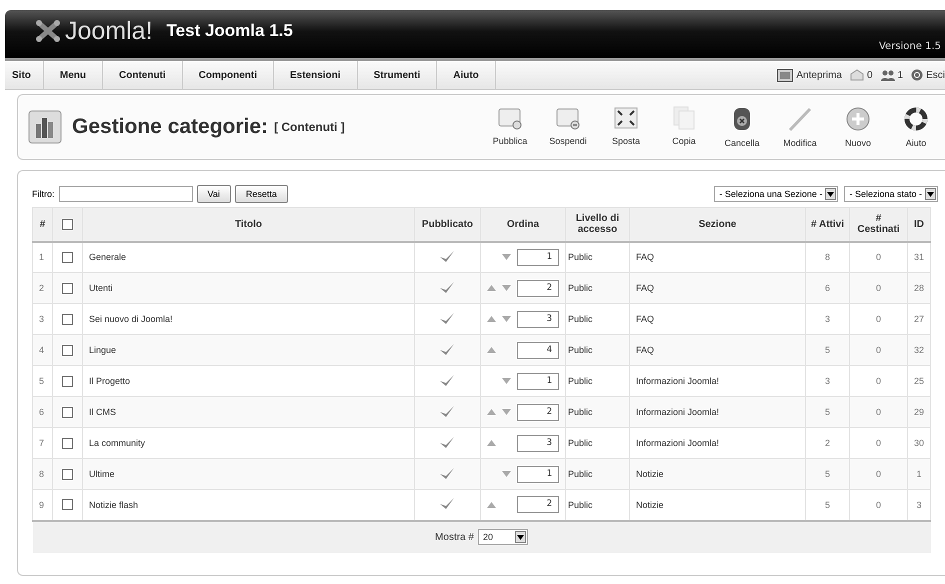 The image size is (945, 584). I want to click on column-header: Ordina, so click(523, 225).